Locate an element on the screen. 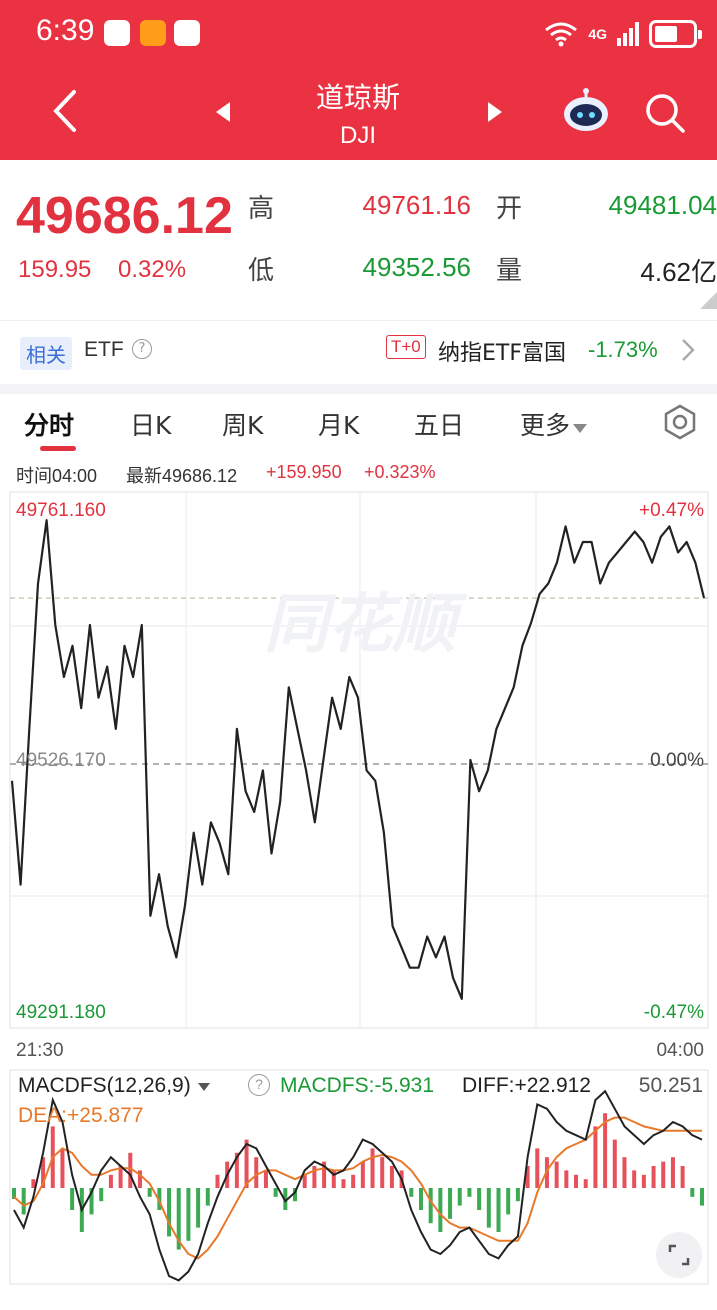  dea-line is located at coordinates (357, 1188).